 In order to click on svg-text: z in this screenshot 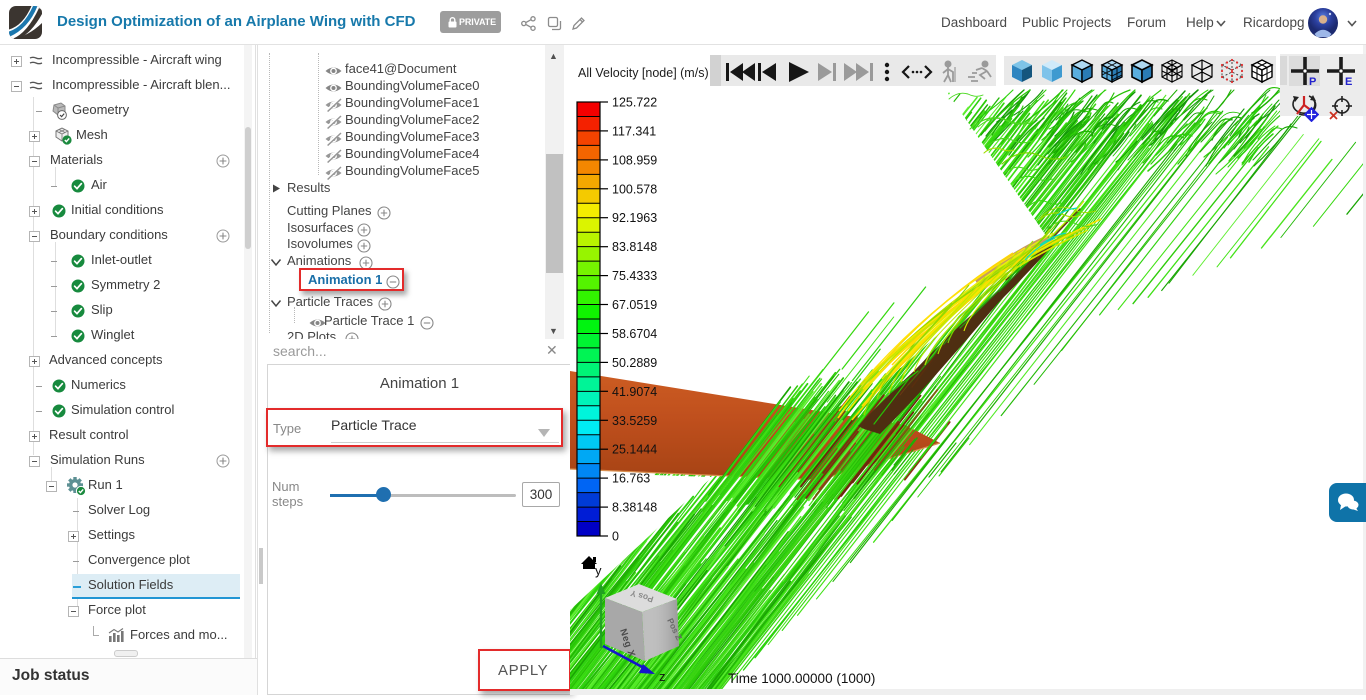, I will do `click(662, 676)`.